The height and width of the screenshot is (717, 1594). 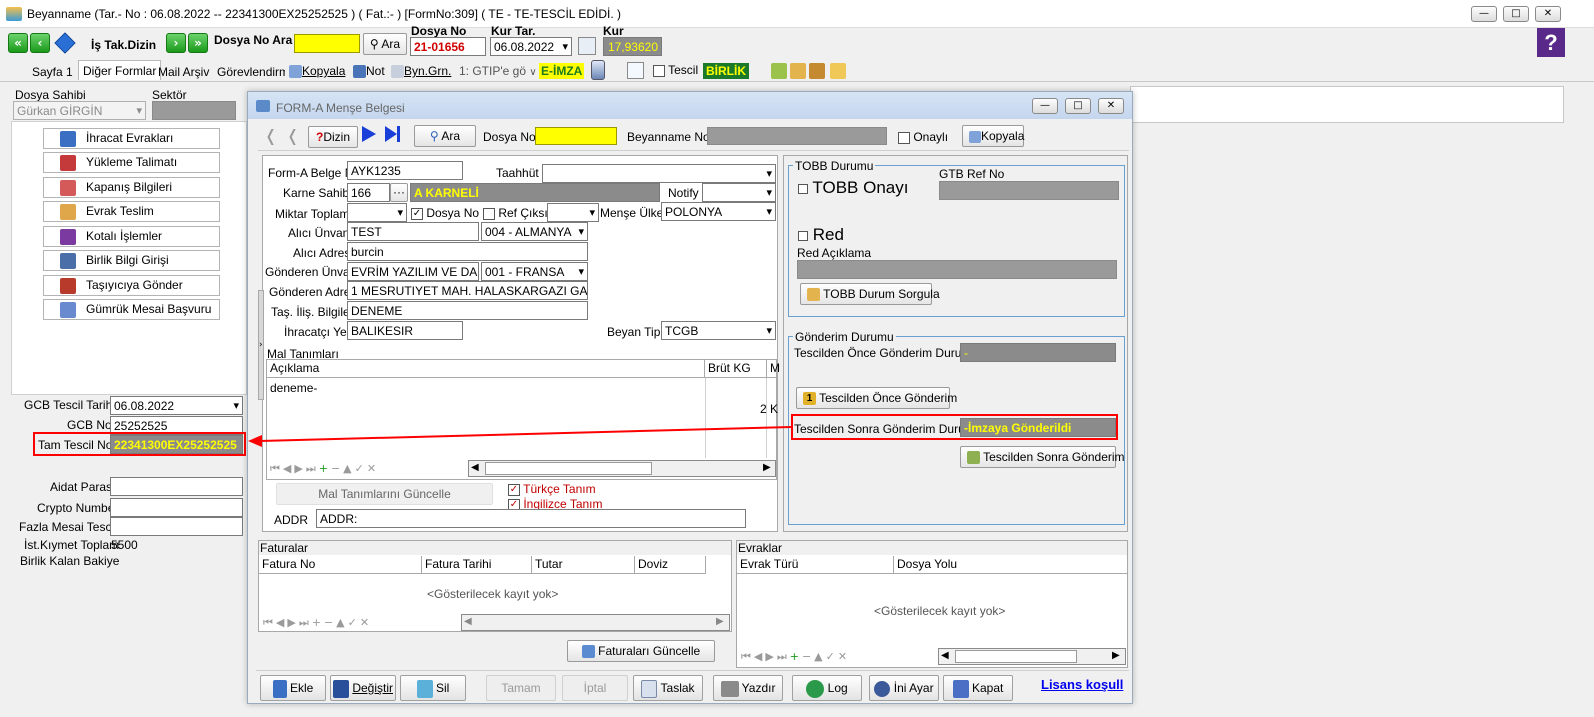 I want to click on turkce-tanim-checkbox: ✓ Türkçe Tanım, so click(x=552, y=489).